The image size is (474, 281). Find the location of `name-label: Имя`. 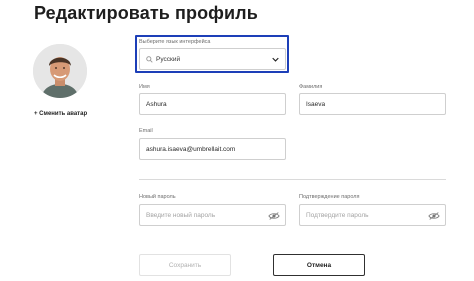

name-label: Имя is located at coordinates (144, 87).